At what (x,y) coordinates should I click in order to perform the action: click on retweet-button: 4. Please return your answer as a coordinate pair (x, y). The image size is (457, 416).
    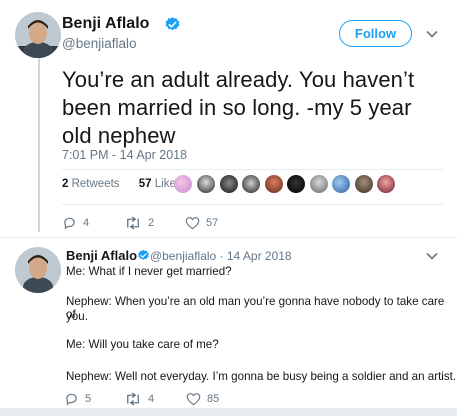
    Looking at the image, I should click on (139, 399).